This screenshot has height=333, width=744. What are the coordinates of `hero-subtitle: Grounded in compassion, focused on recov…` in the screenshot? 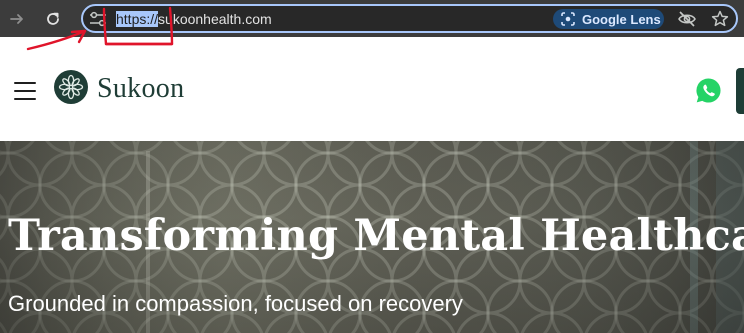 It's located at (235, 303).